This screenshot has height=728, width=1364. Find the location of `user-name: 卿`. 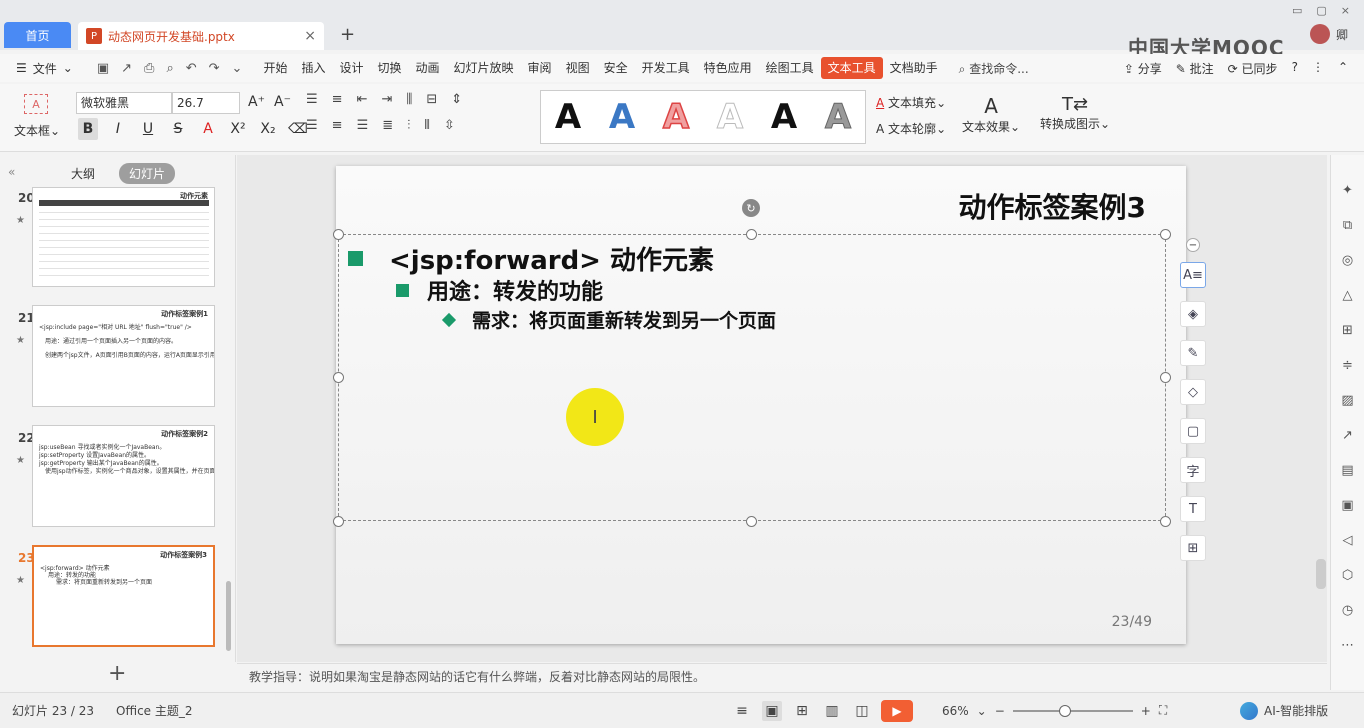

user-name: 卿 is located at coordinates (1342, 34).